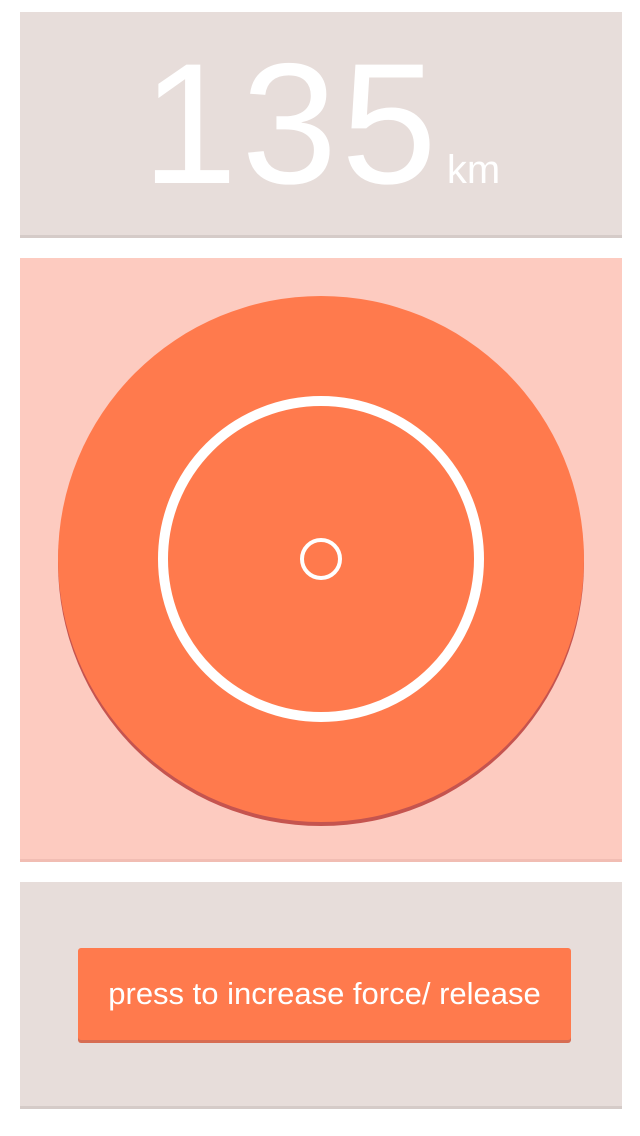 The image size is (640, 1136). Describe the element at coordinates (473, 170) in the screenshot. I see `distance-unit: km` at that location.